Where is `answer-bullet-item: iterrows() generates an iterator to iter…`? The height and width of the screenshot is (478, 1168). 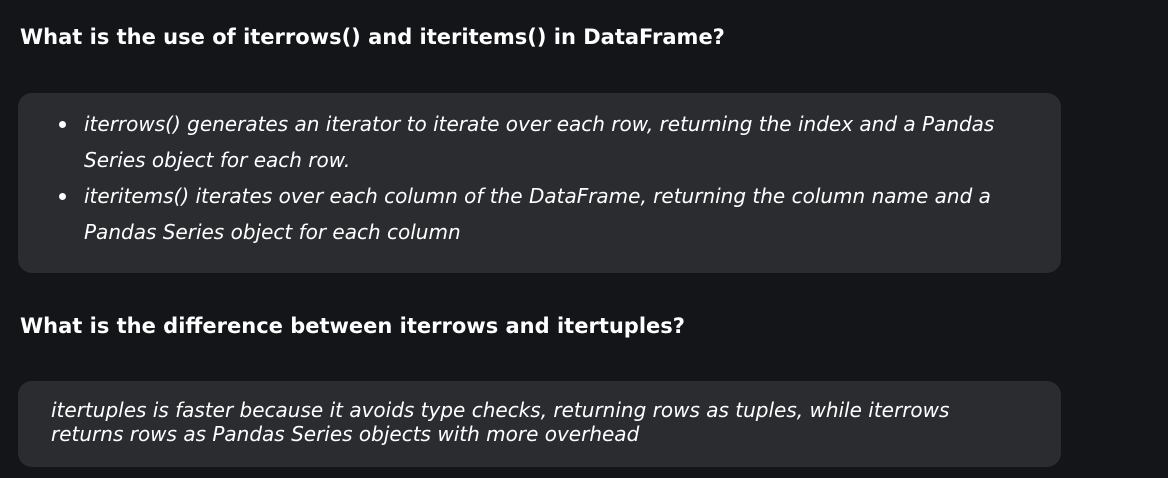
answer-bullet-item: iterrows() generates an iterator to iter… is located at coordinates (539, 142).